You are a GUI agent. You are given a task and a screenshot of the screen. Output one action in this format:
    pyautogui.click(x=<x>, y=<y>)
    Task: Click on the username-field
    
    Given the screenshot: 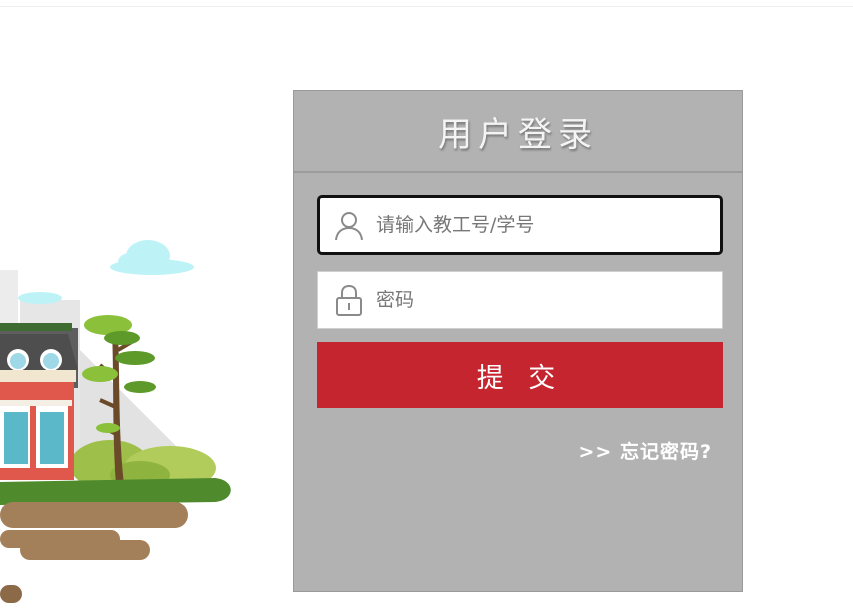 What is the action you would take?
    pyautogui.click(x=520, y=225)
    